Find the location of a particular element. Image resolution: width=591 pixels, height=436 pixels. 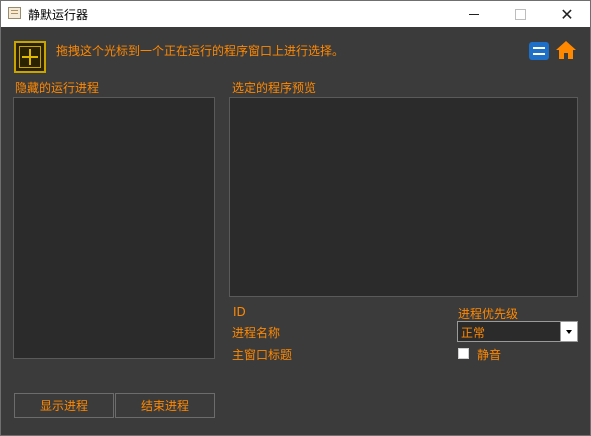

minimize-icon is located at coordinates (474, 14).